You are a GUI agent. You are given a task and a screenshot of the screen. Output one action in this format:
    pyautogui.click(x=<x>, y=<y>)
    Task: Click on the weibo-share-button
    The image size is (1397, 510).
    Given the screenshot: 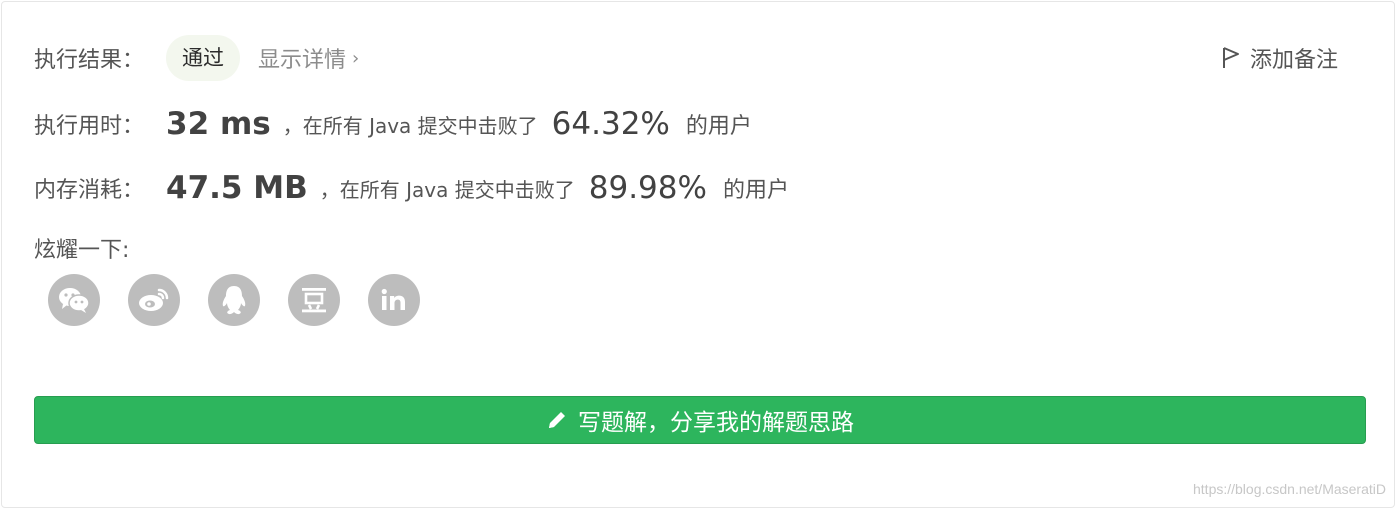 What is the action you would take?
    pyautogui.click(x=154, y=300)
    